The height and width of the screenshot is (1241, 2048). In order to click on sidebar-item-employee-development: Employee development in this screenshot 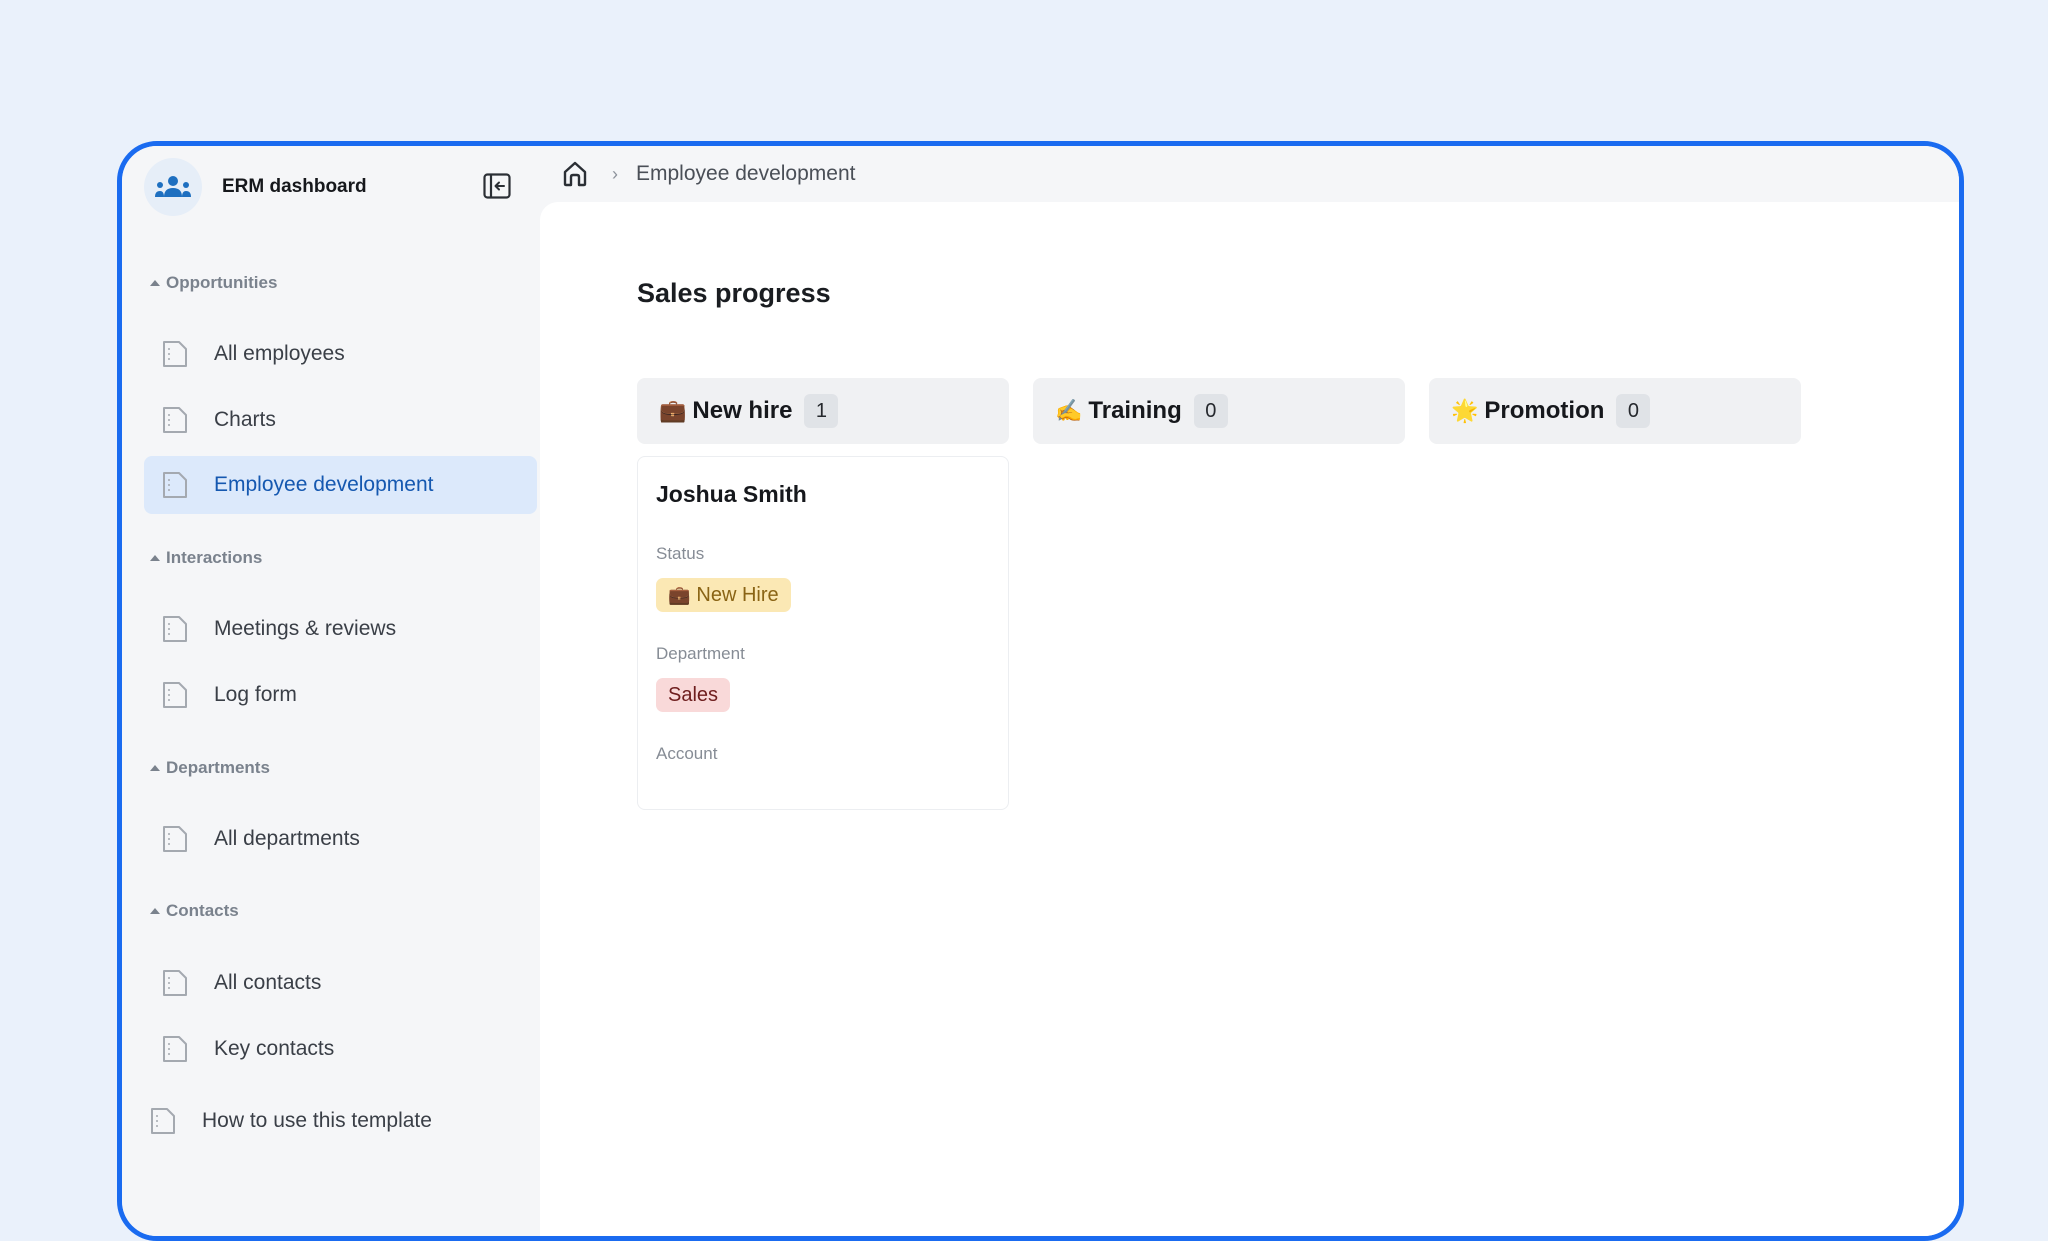, I will do `click(340, 485)`.